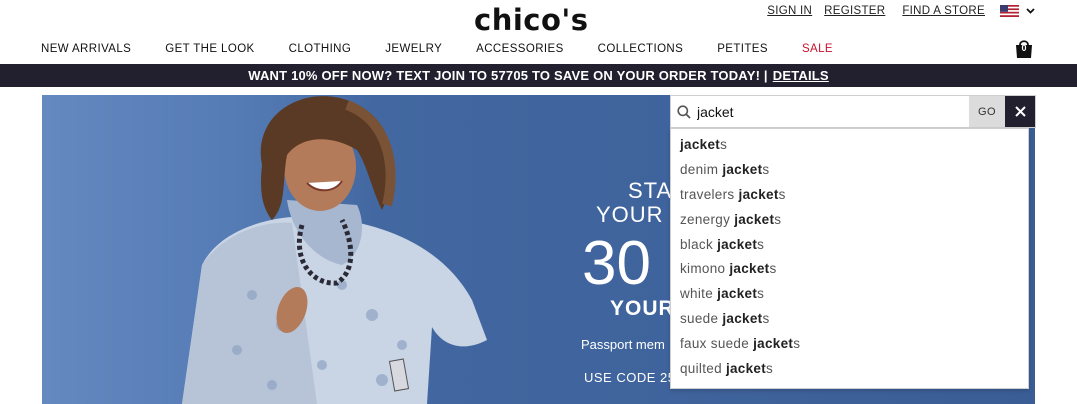 The image size is (1077, 404). Describe the element at coordinates (742, 49) in the screenshot. I see `nav-petites: PETITES` at that location.